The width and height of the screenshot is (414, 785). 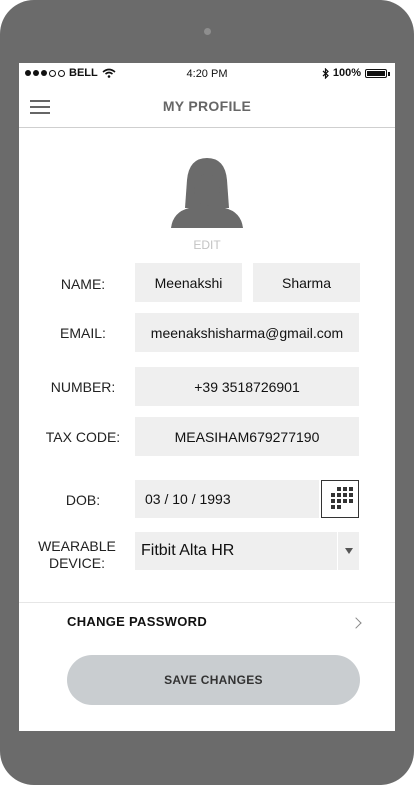 What do you see at coordinates (346, 73) in the screenshot?
I see `battery-percent: 100%` at bounding box center [346, 73].